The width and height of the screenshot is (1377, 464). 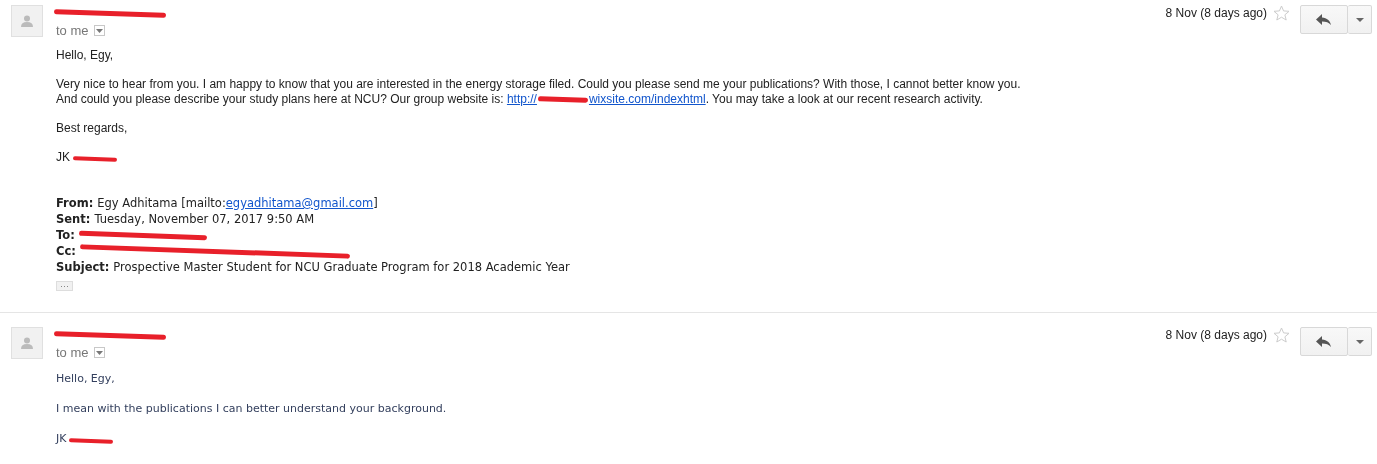 What do you see at coordinates (161, 203) in the screenshot?
I see `header-value: Egy Adhitama [mailto:` at bounding box center [161, 203].